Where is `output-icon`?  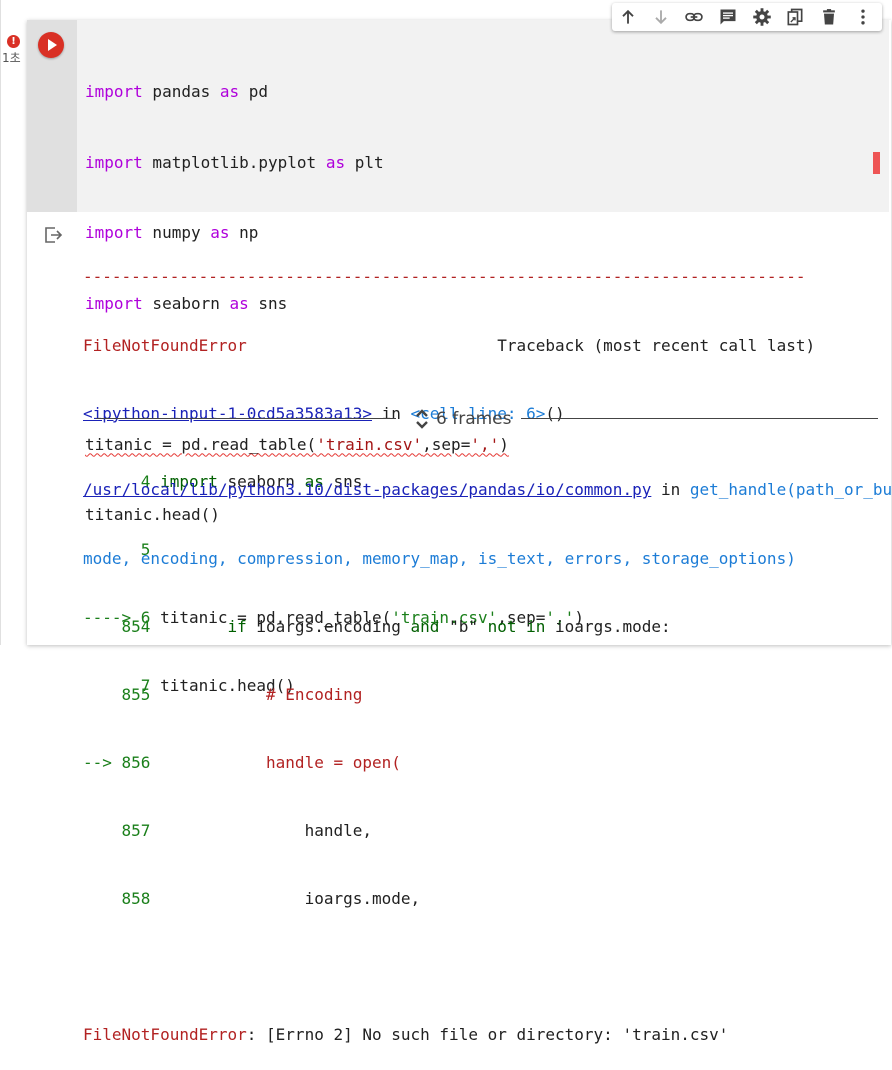
output-icon is located at coordinates (54, 237).